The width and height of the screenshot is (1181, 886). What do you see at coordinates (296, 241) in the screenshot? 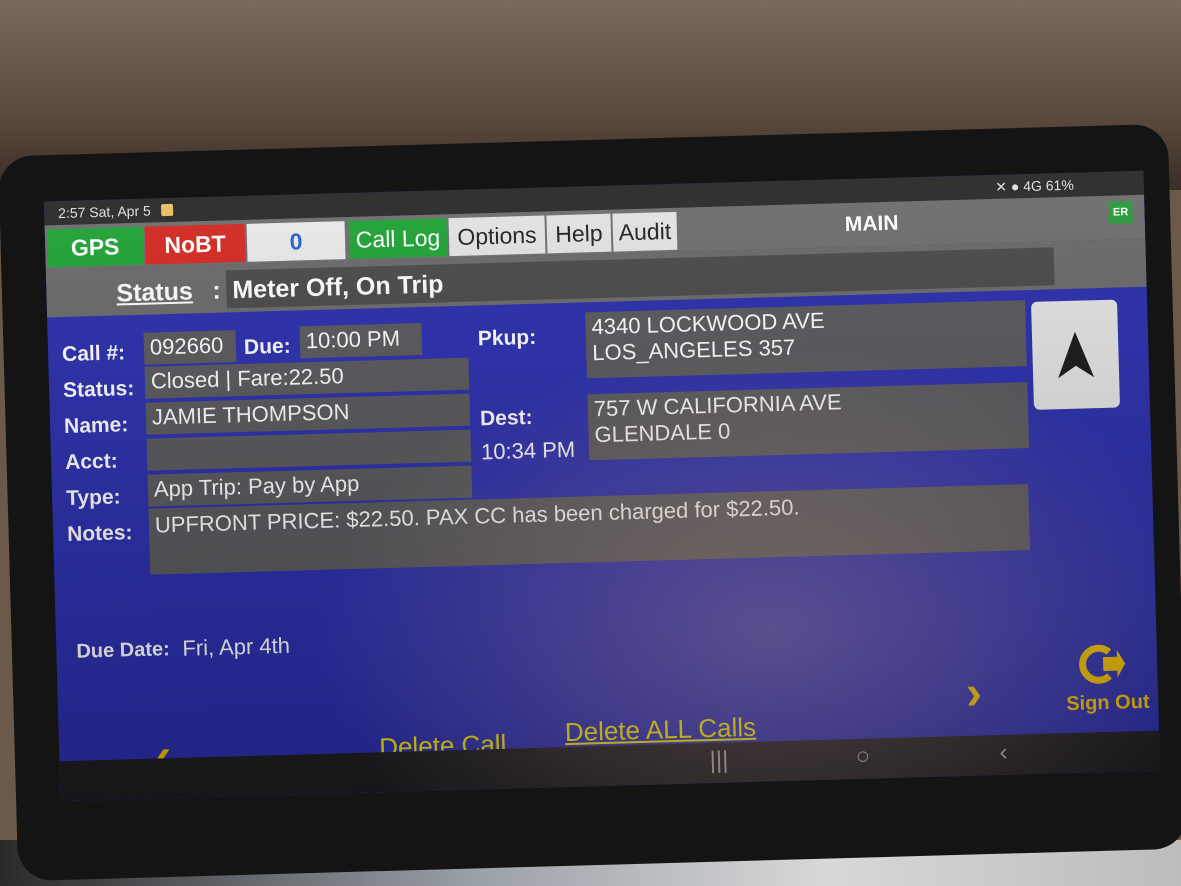
I see `counter-button: 0` at bounding box center [296, 241].